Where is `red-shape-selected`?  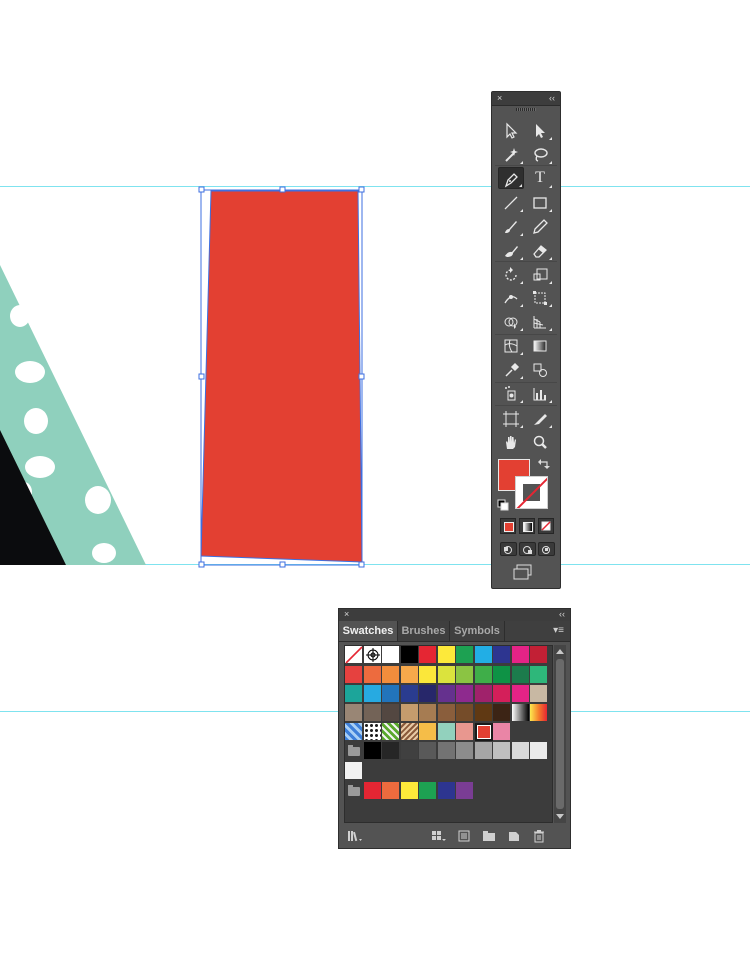 red-shape-selected is located at coordinates (281, 377).